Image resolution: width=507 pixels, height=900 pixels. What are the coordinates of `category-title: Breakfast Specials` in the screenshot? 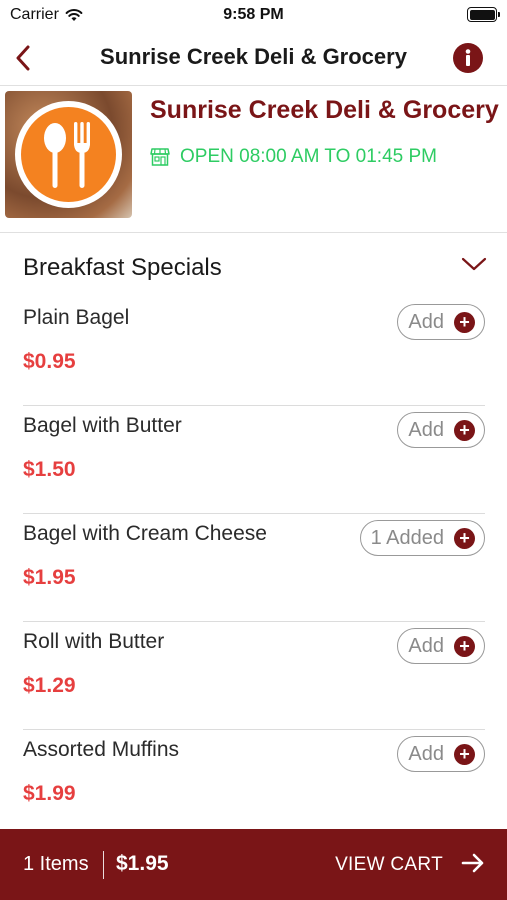 It's located at (122, 267).